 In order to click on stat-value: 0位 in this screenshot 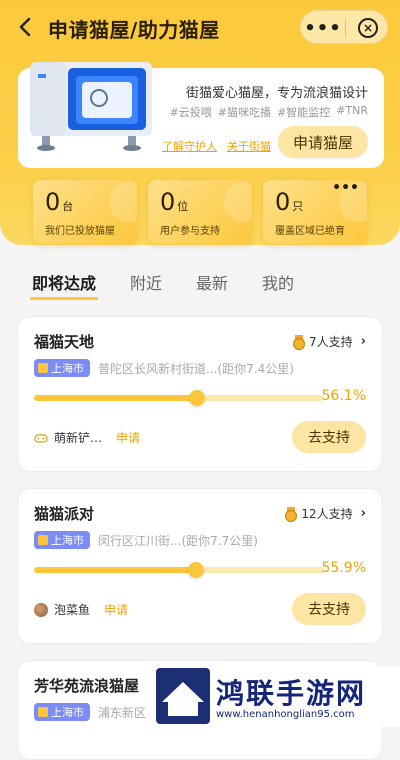, I will do `click(174, 202)`.